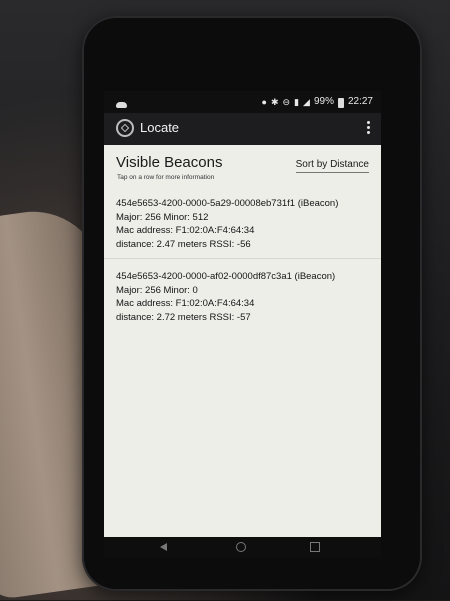 The width and height of the screenshot is (450, 601). What do you see at coordinates (157, 290) in the screenshot?
I see `beacon-major-minor: Major: 256 Minor: 0` at bounding box center [157, 290].